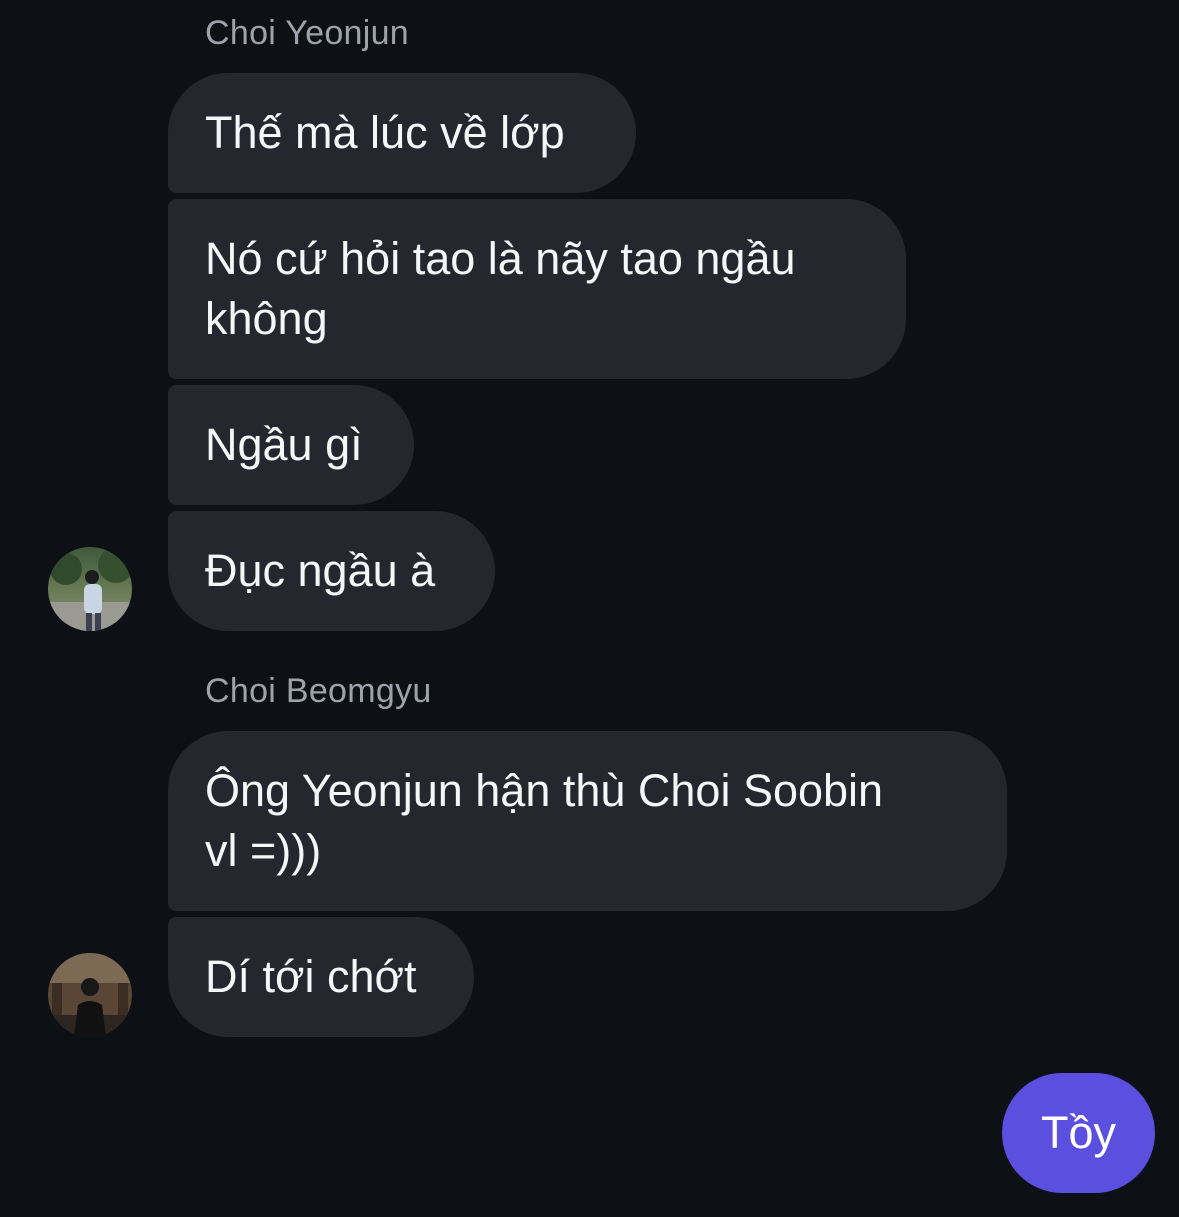 Image resolution: width=1179 pixels, height=1217 pixels. Describe the element at coordinates (284, 444) in the screenshot. I see `message-text: Ngầu gì` at that location.